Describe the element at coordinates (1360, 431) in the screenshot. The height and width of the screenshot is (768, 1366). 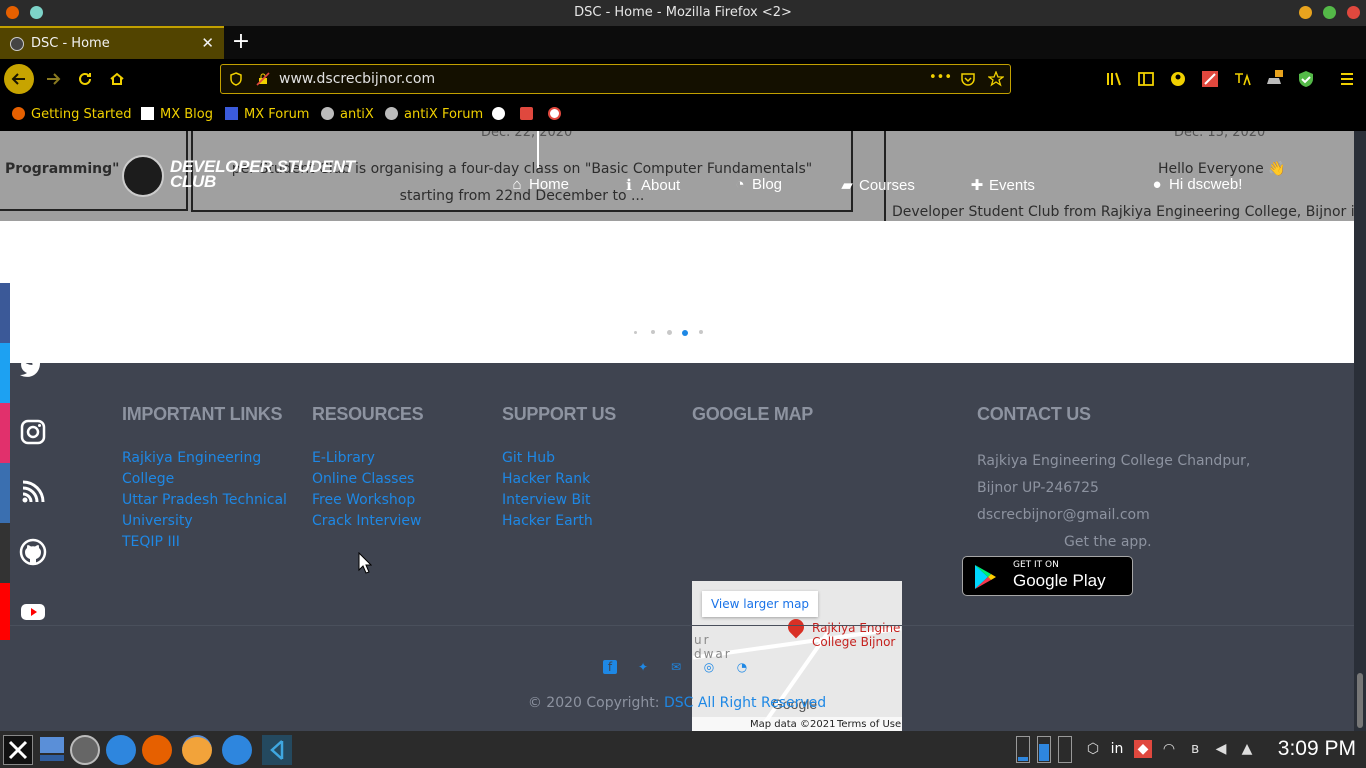
I see `page-scrollbar` at that location.